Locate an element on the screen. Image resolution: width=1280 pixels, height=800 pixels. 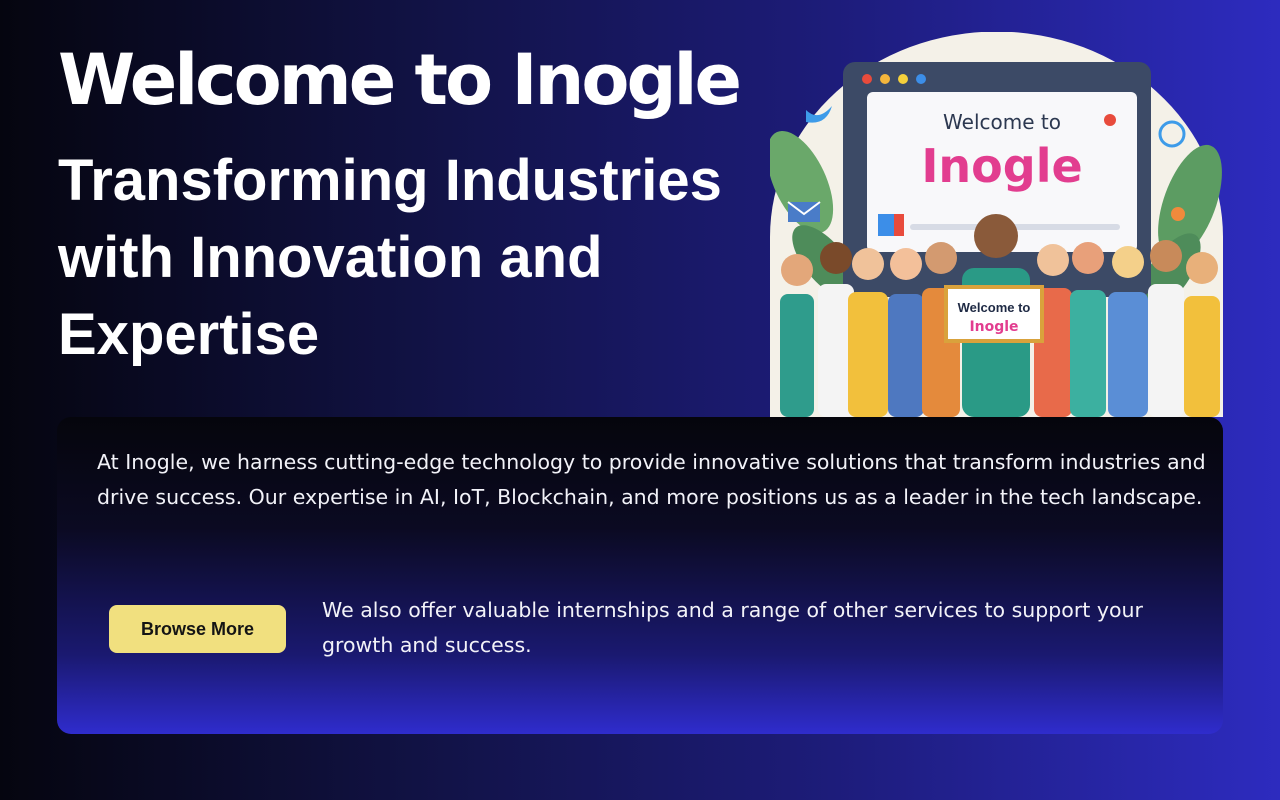
email-icon is located at coordinates (804, 211).